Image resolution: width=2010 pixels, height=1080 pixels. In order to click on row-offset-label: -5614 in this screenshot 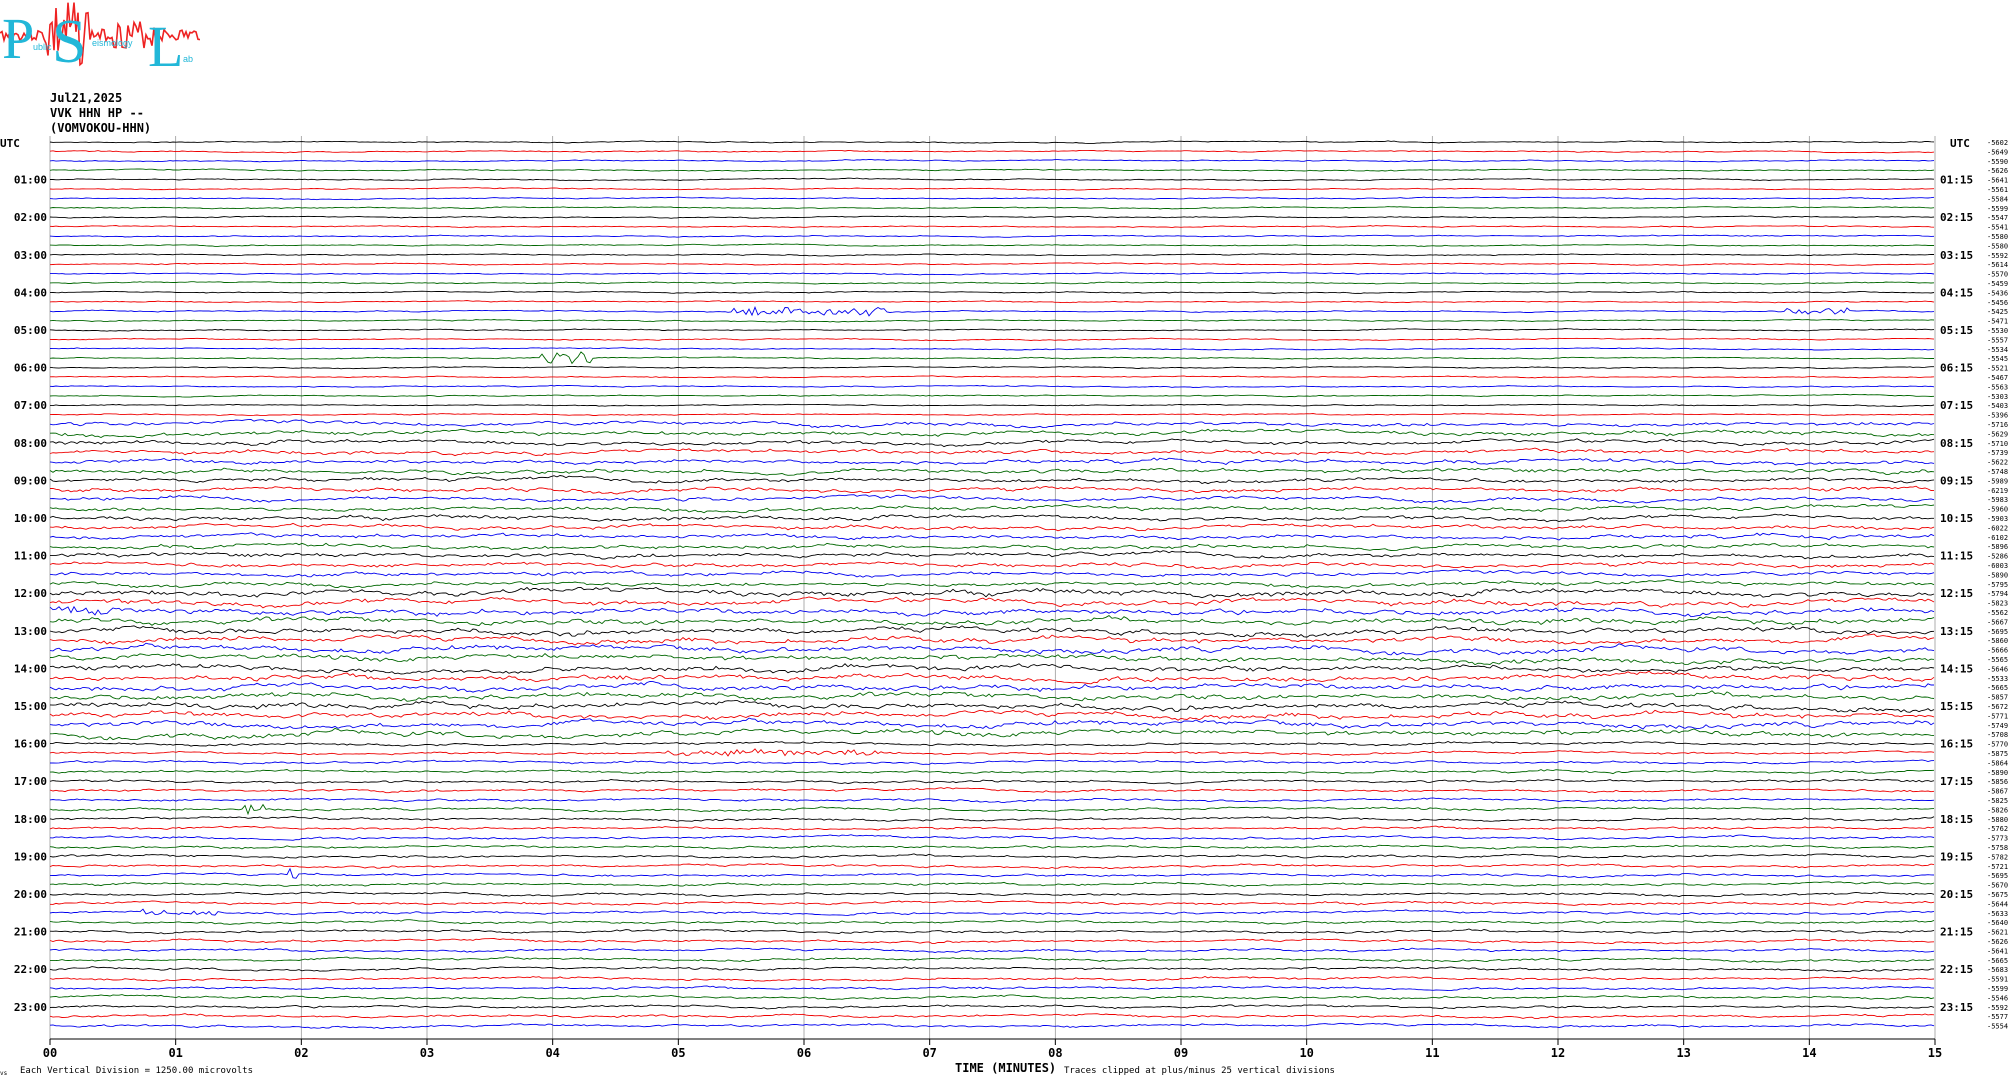, I will do `click(1997, 265)`.